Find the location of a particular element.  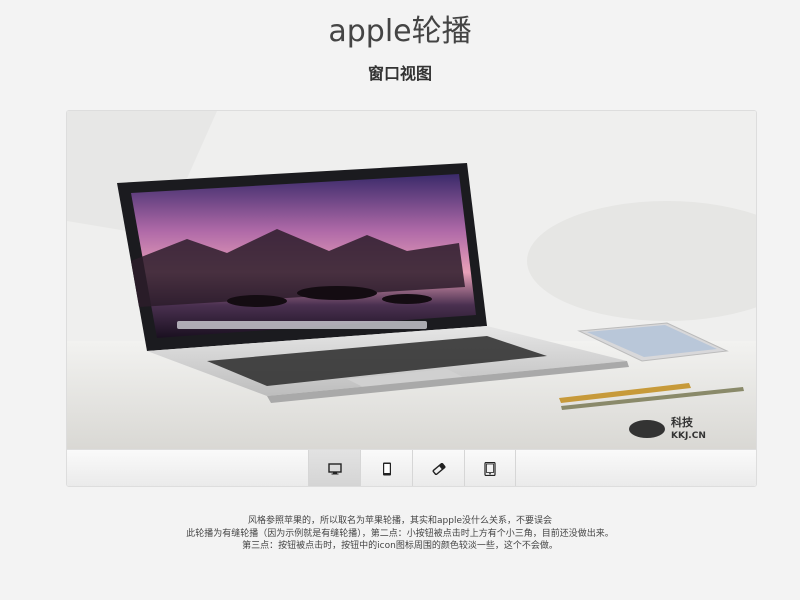

page-subtitle: 窗口视图 is located at coordinates (399, 73).